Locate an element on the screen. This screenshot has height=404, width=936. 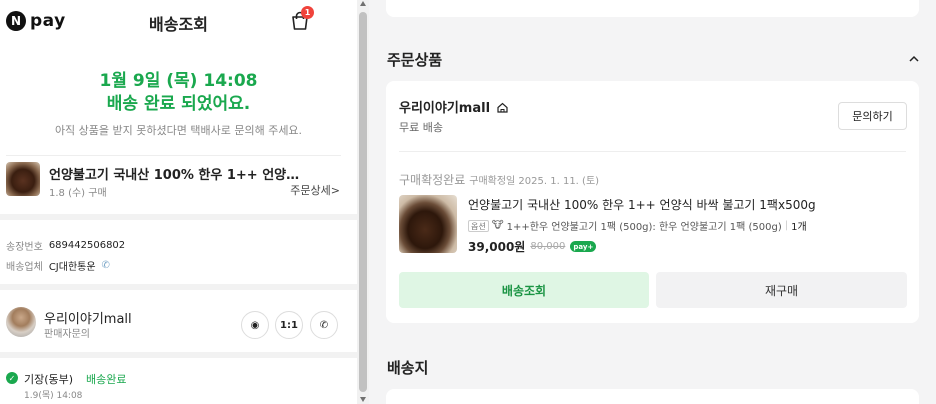
call-button: ✆ is located at coordinates (324, 325).